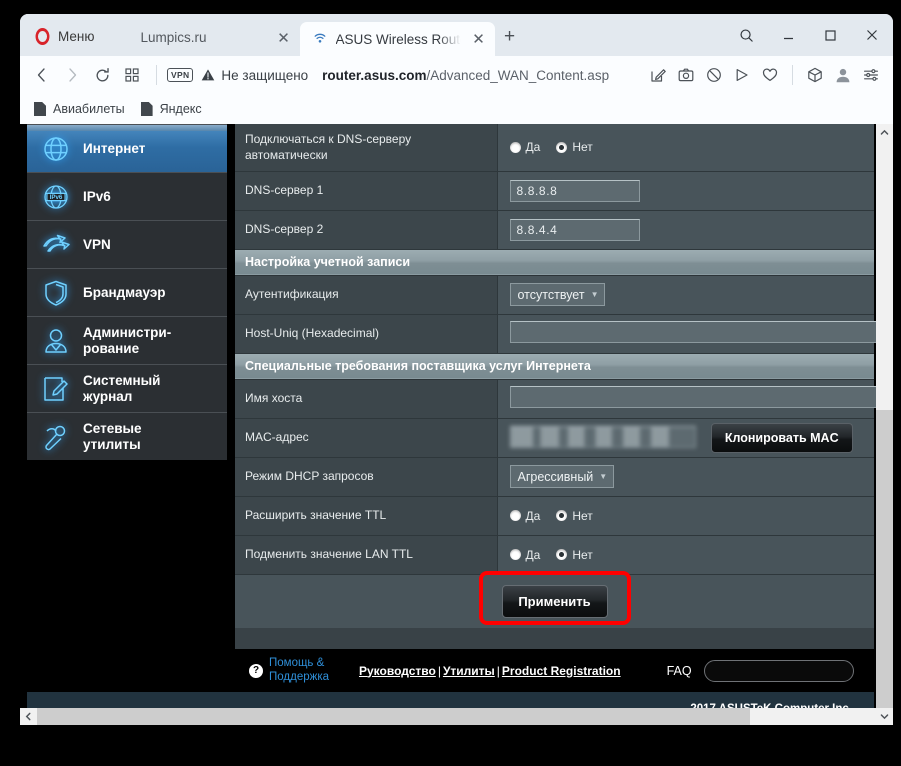  What do you see at coordinates (81, 109) in the screenshot?
I see `bookmark-item: Авиабилеты` at bounding box center [81, 109].